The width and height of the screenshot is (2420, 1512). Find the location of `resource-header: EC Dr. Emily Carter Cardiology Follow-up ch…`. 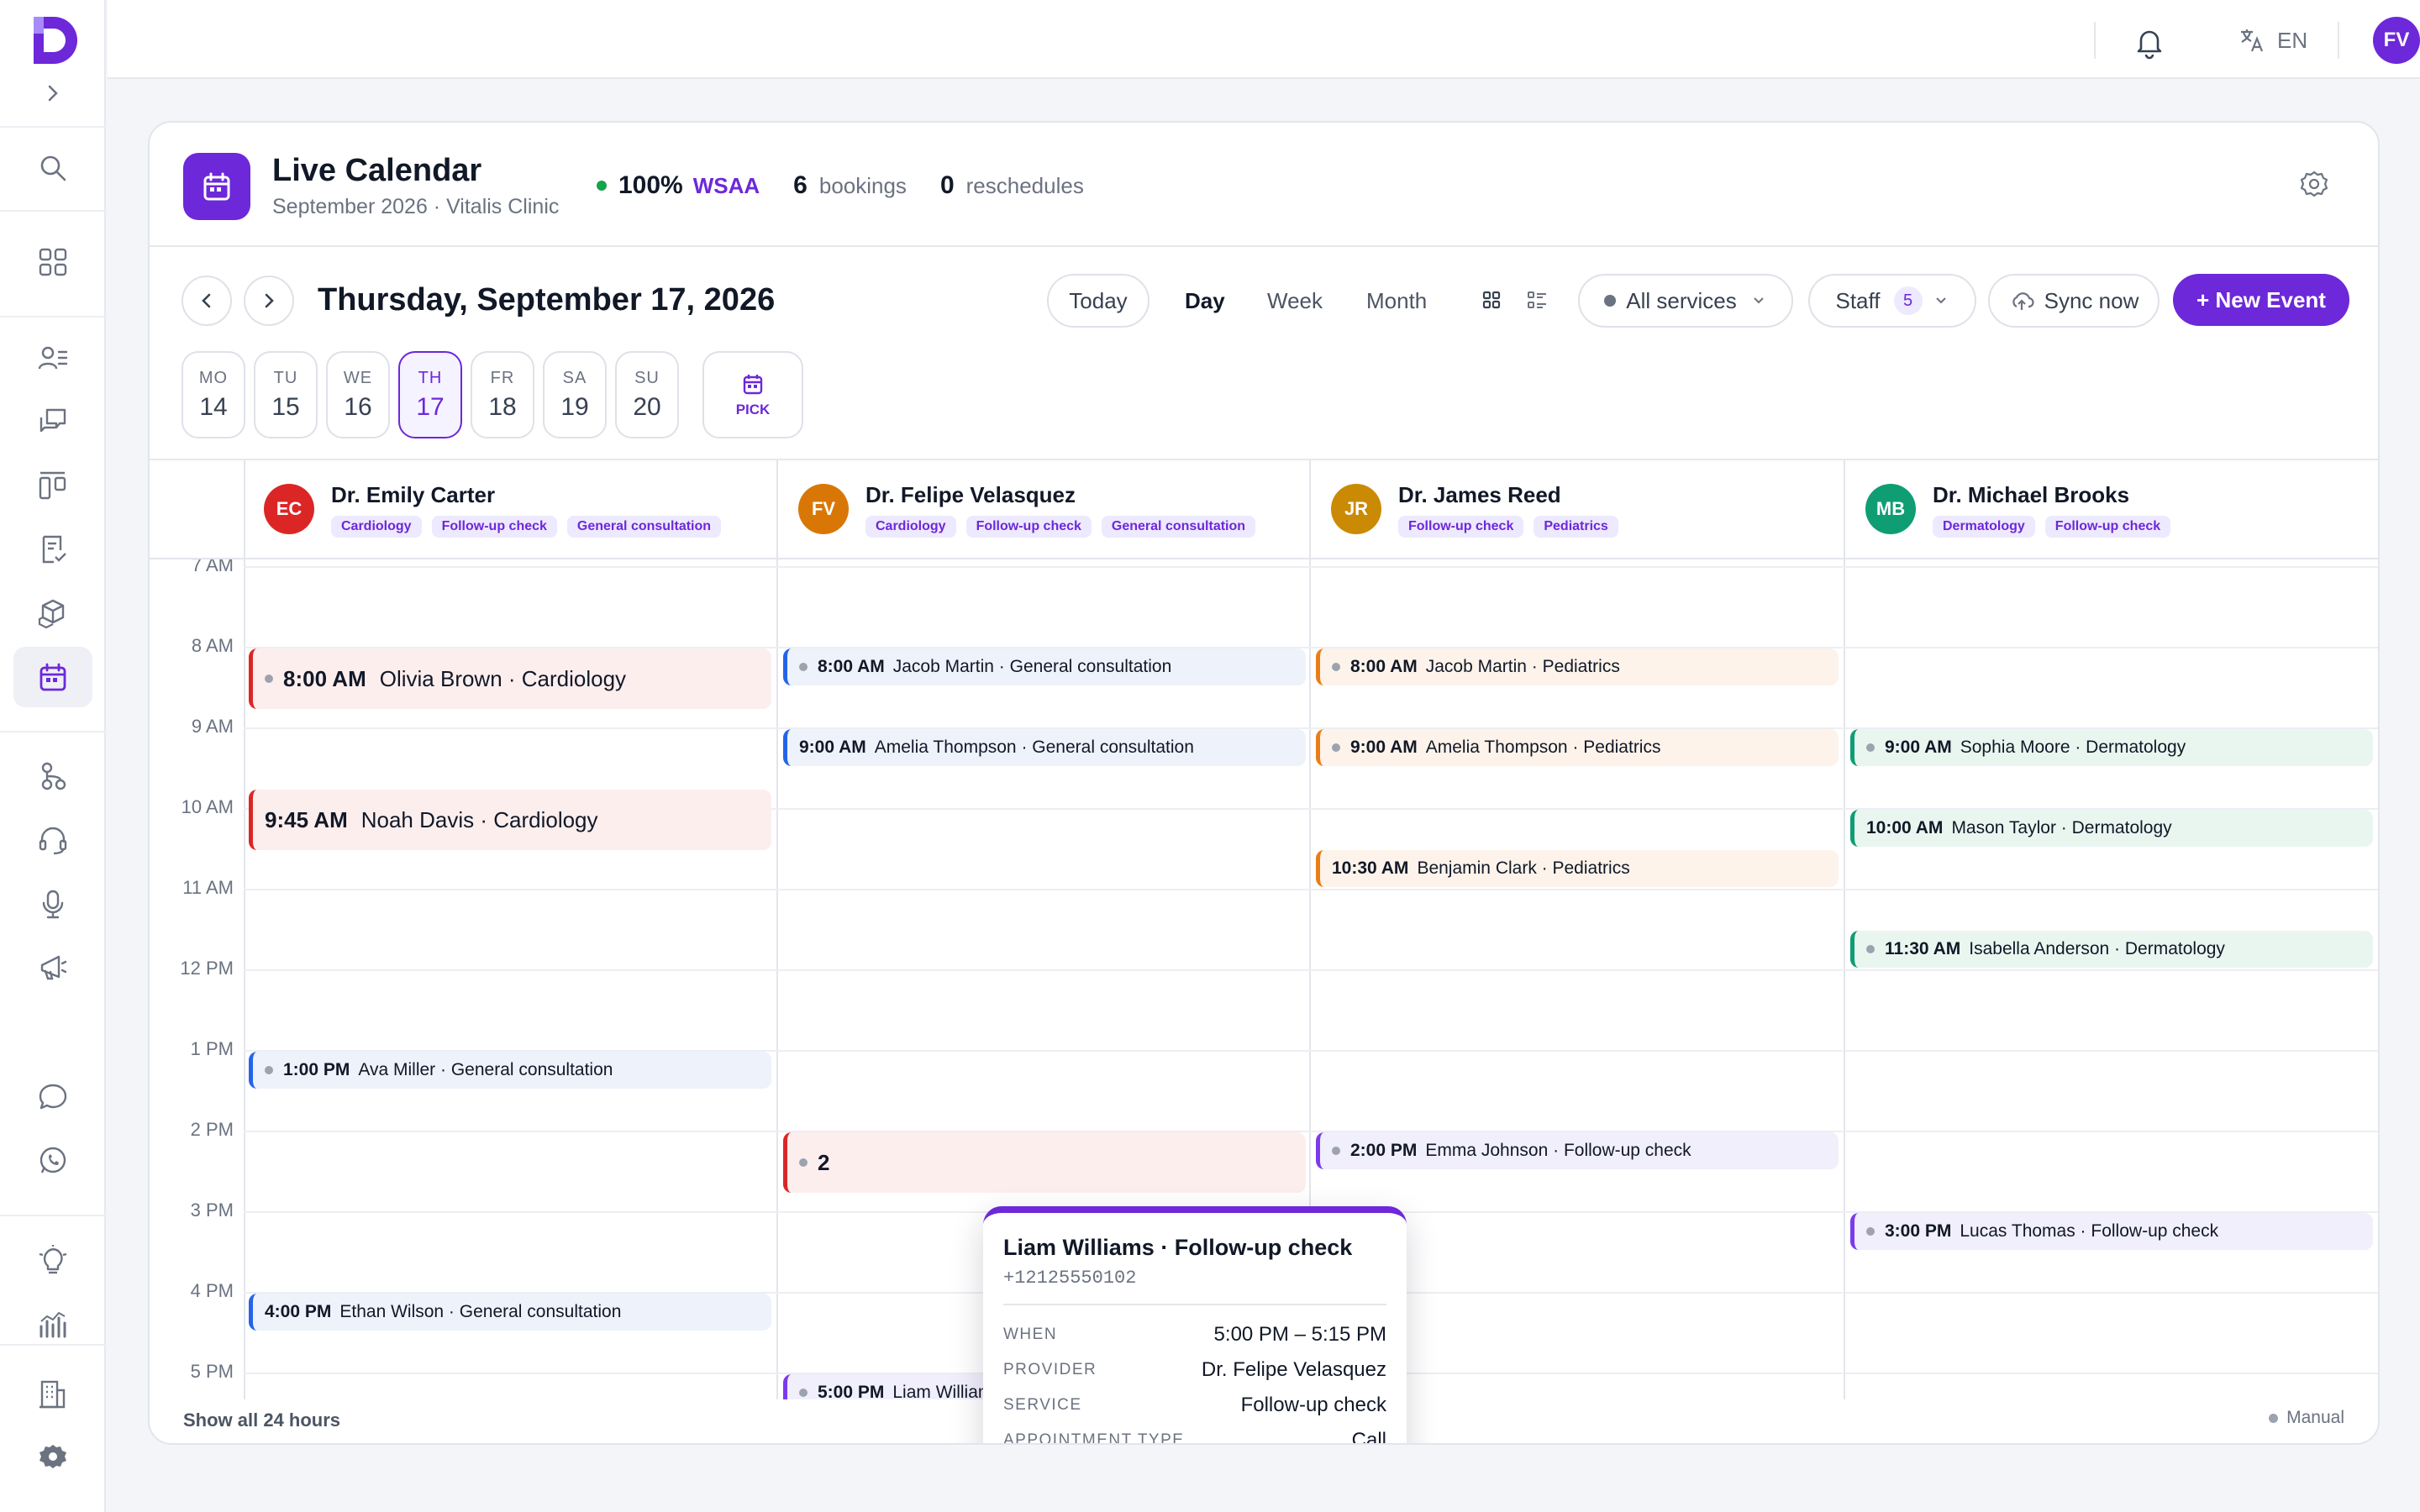

resource-header: EC Dr. Emily Carter Cardiology Follow-up ch… is located at coordinates (510, 509).